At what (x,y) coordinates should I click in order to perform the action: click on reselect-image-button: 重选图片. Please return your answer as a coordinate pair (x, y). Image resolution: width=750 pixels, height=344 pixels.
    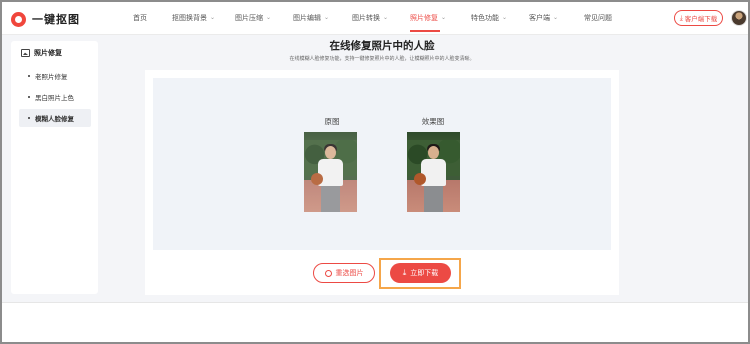
    Looking at the image, I should click on (344, 273).